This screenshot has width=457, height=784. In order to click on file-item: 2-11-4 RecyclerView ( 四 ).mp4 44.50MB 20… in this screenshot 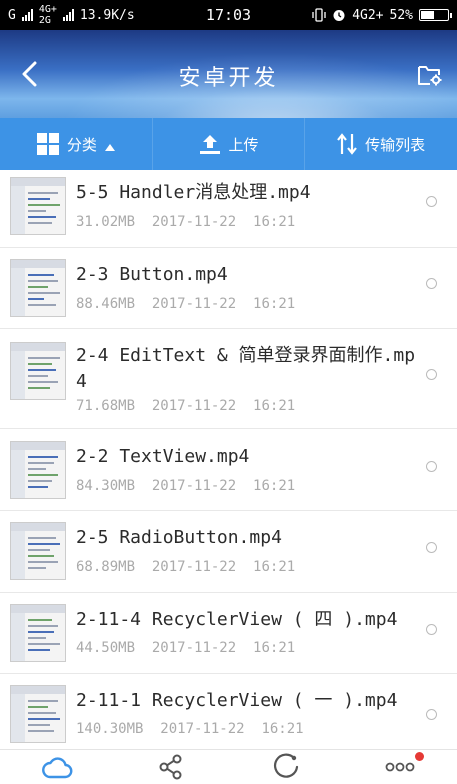, I will do `click(228, 633)`.